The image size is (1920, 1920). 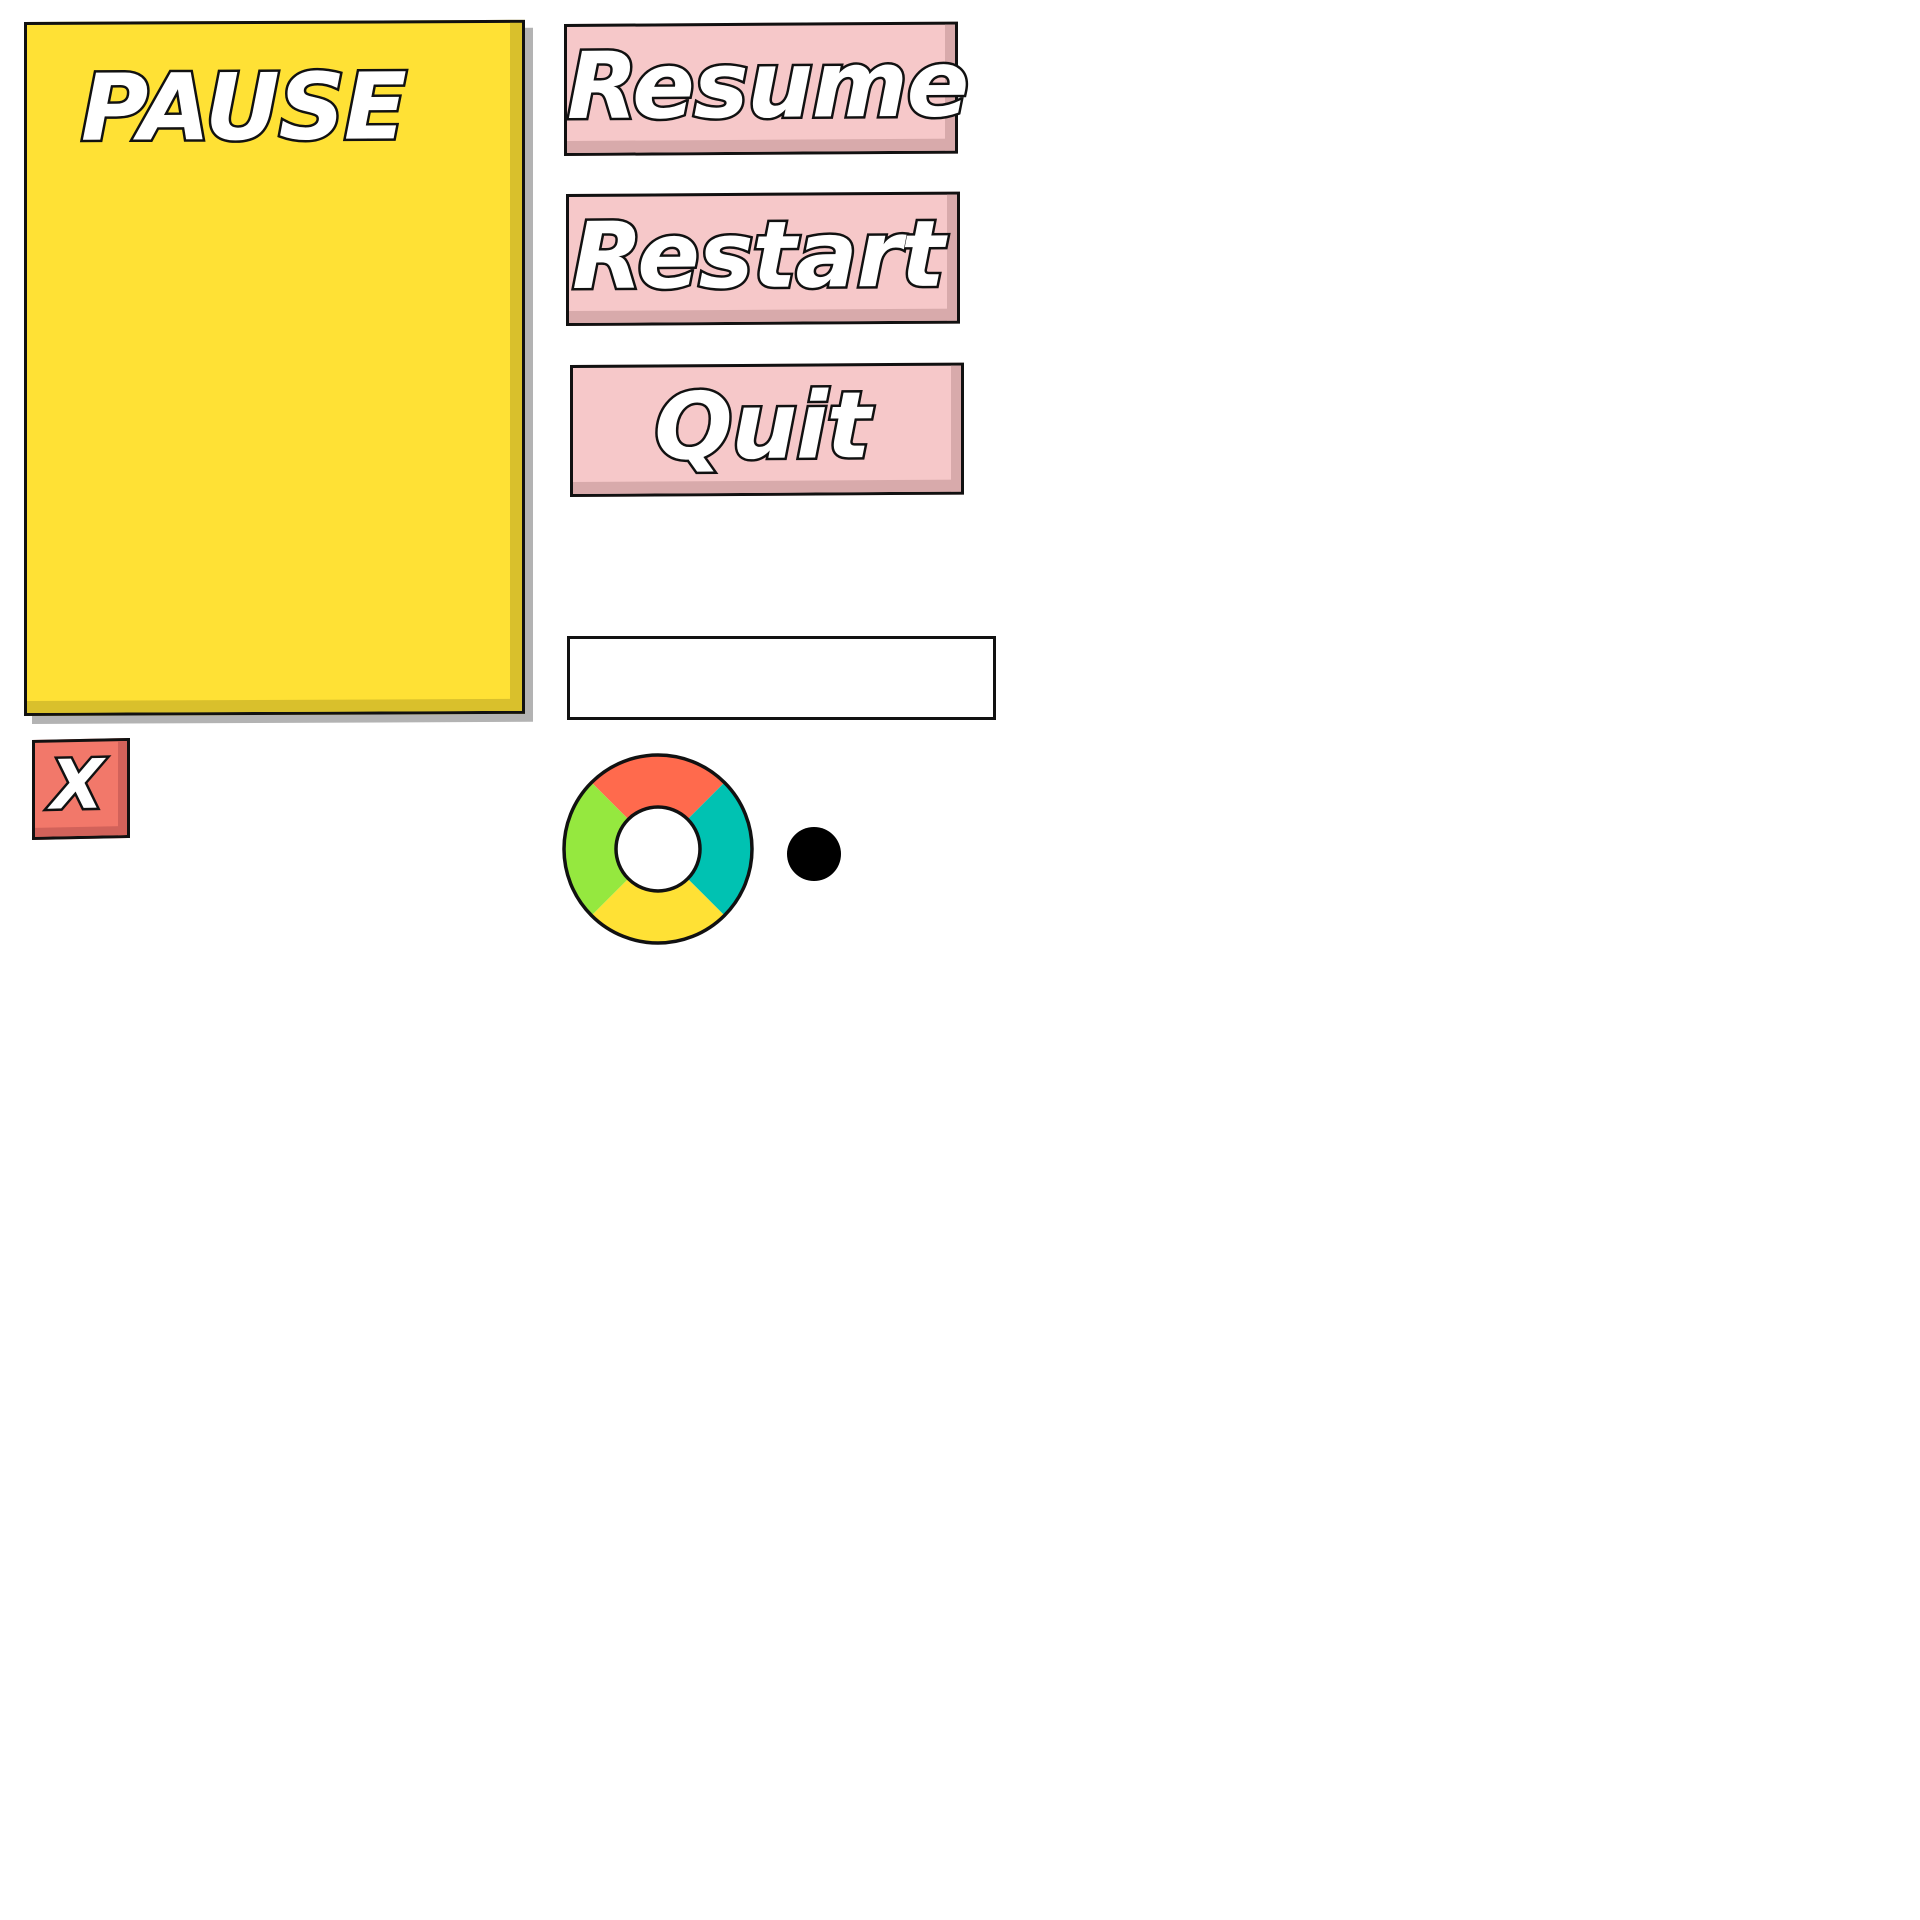 I want to click on close-icon: X, so click(x=76, y=785).